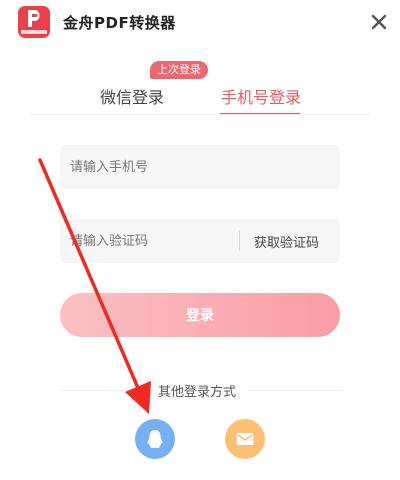  I want to click on phone-input, so click(200, 167).